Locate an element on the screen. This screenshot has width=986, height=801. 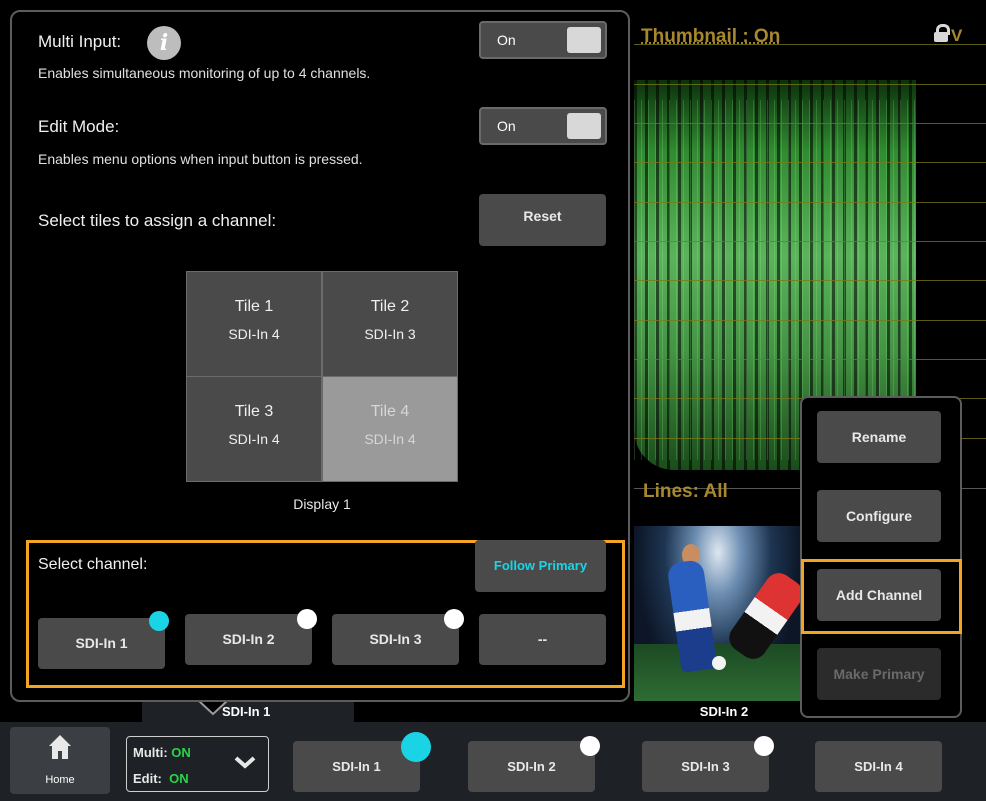
view-label: V is located at coordinates (957, 35).